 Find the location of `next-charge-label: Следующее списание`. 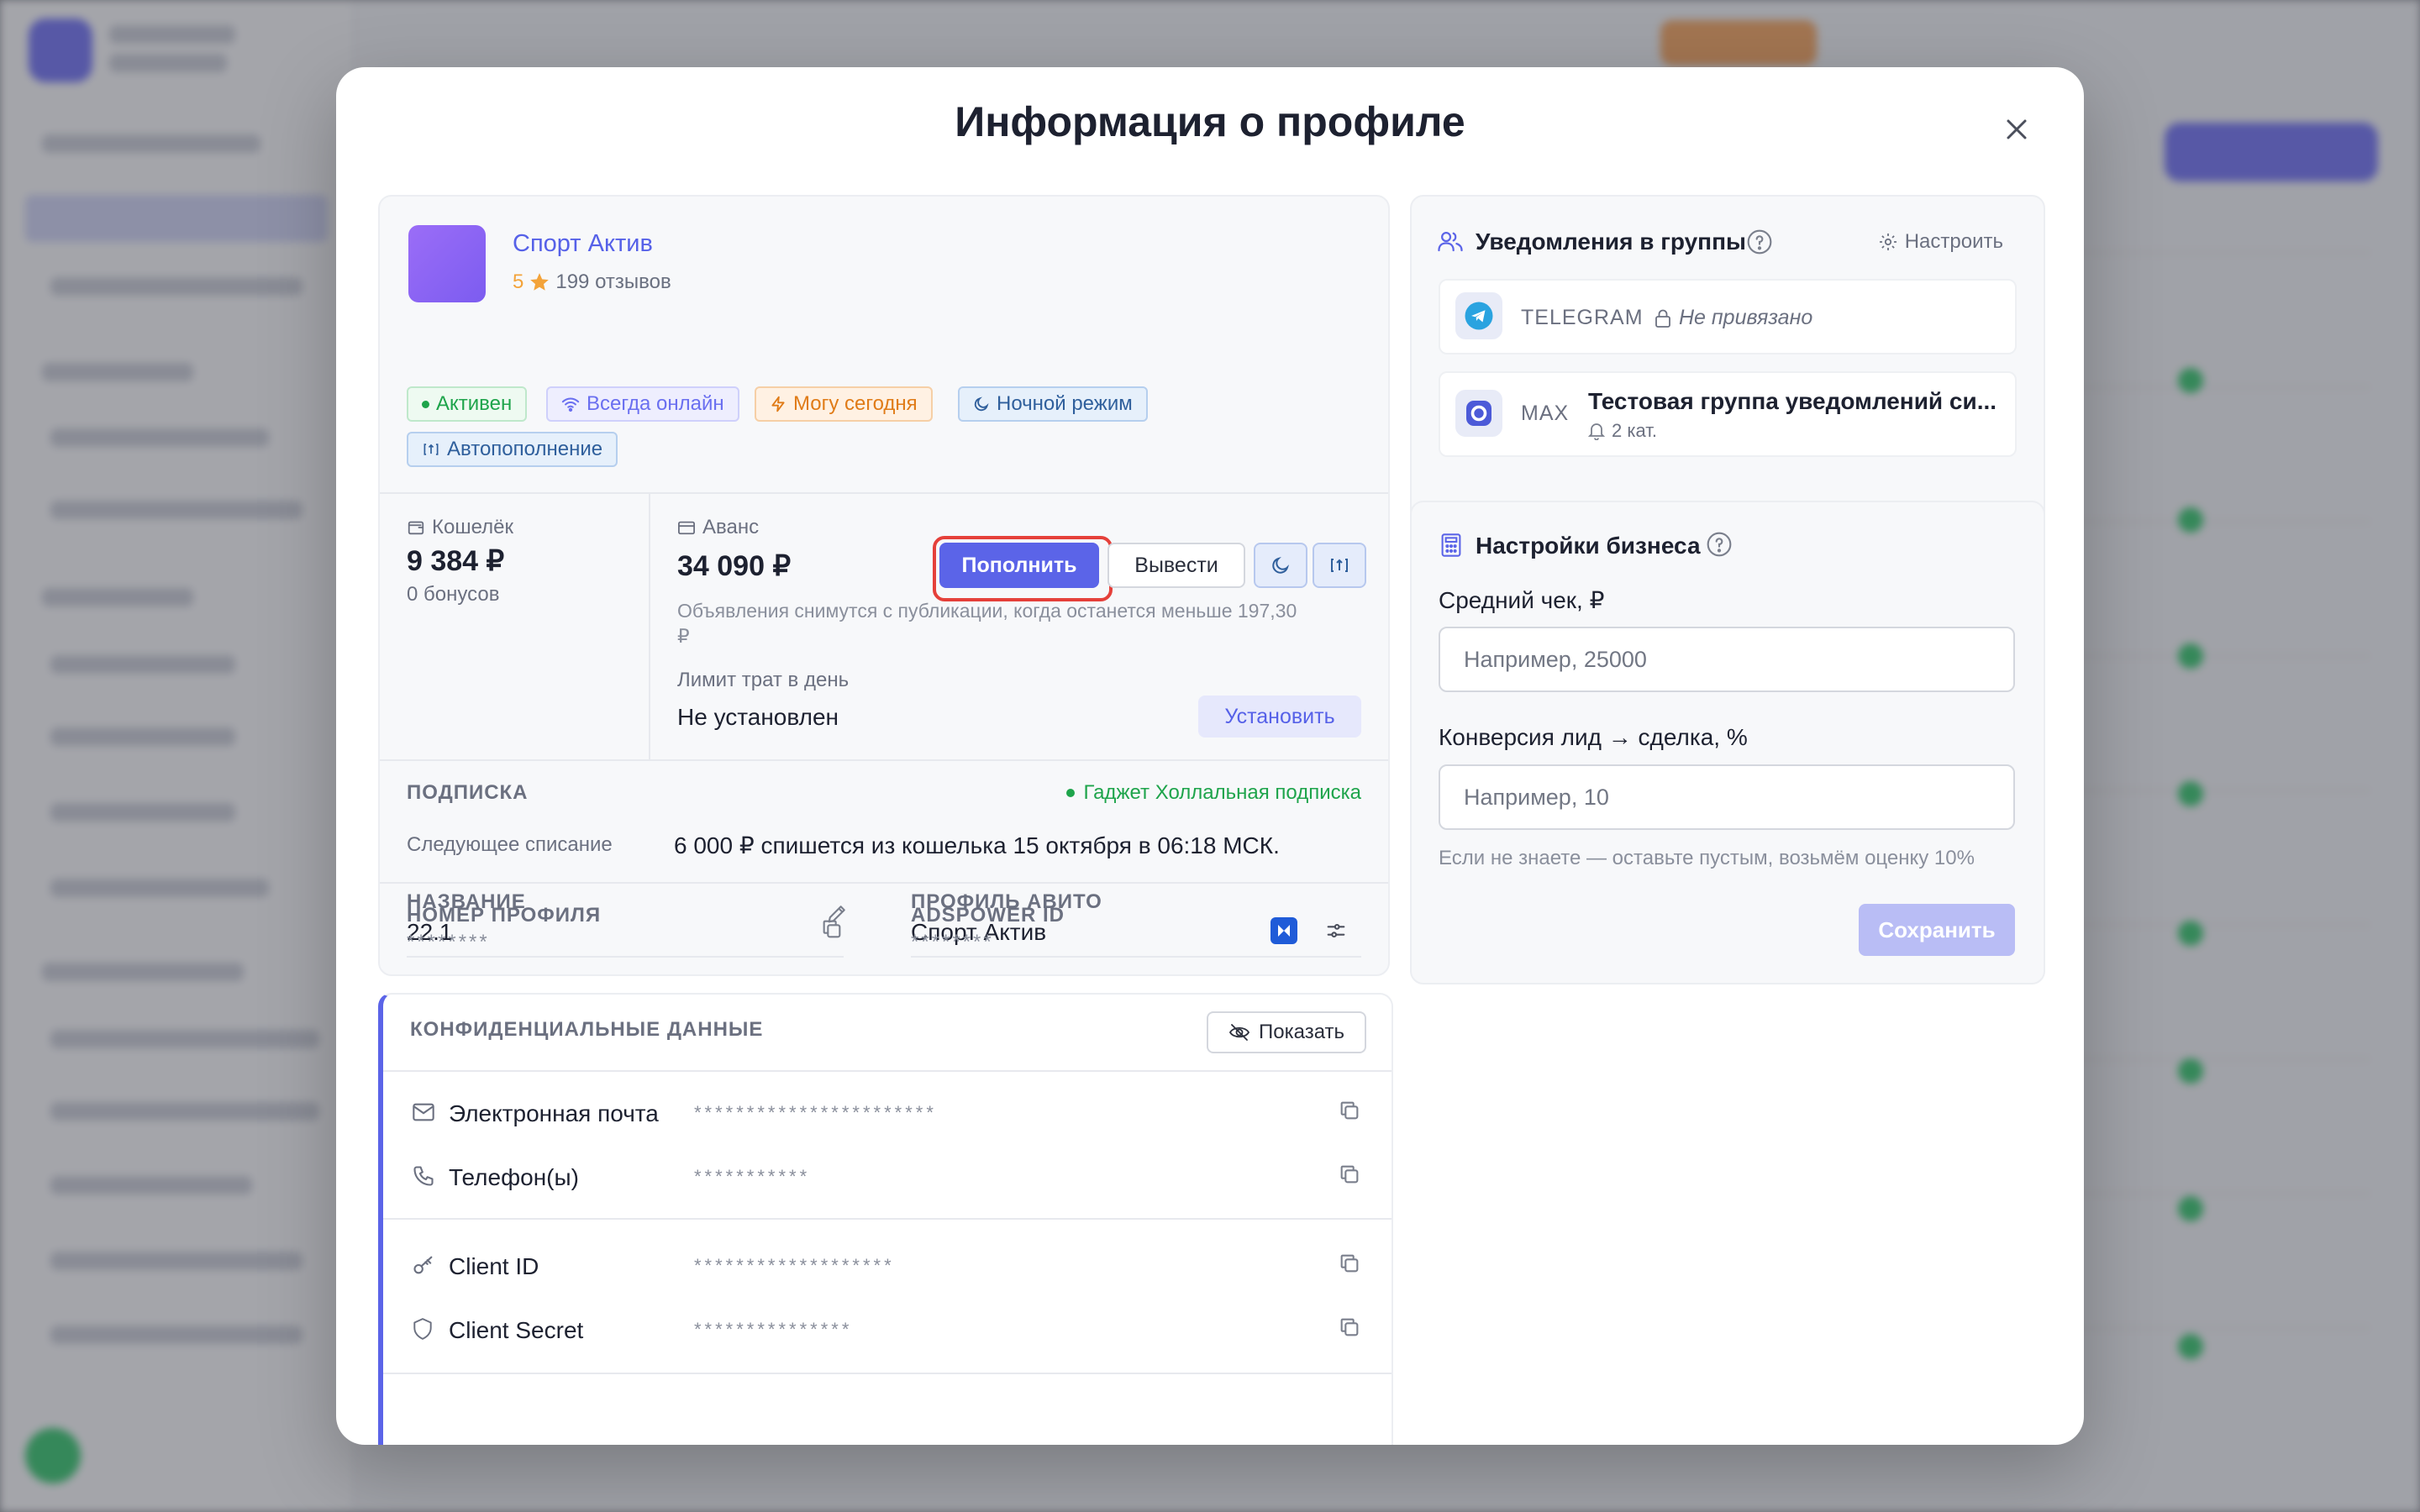

next-charge-label: Следующее списание is located at coordinates (510, 844).